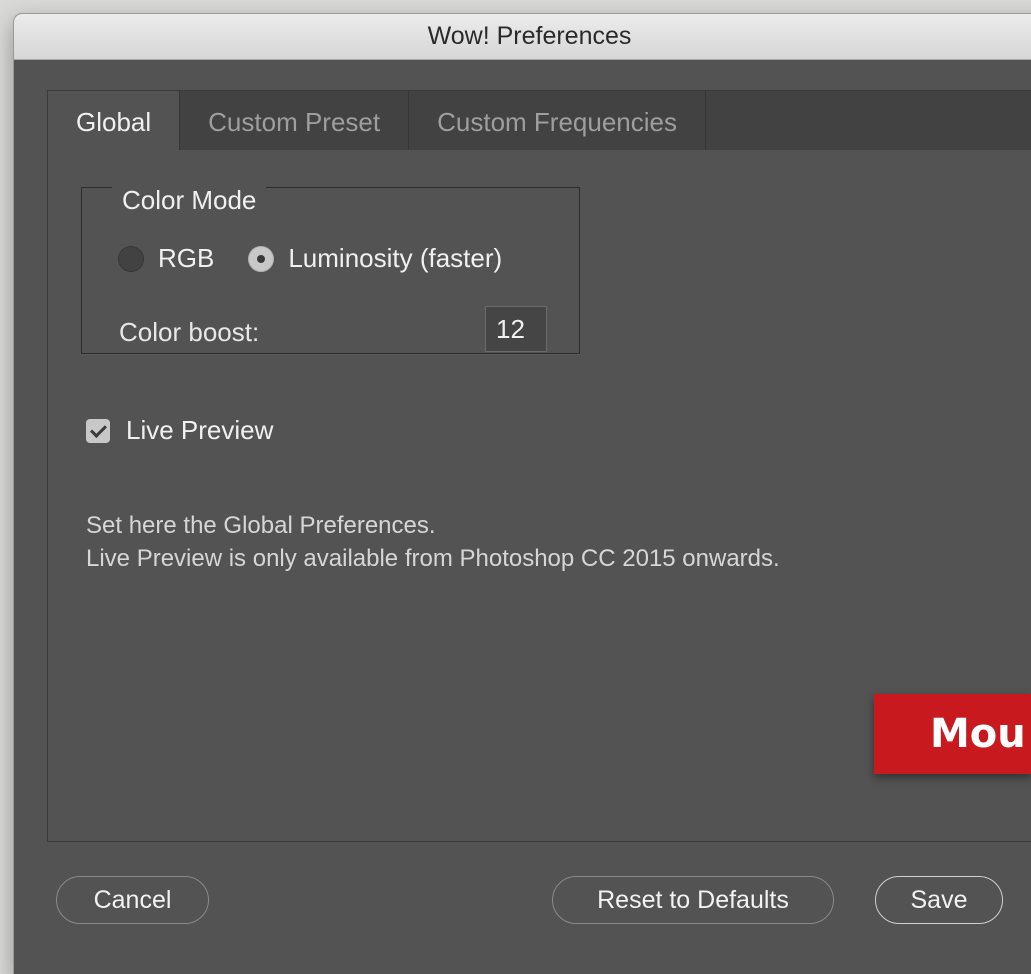 The width and height of the screenshot is (1031, 974). I want to click on info-line-1: Set here the Global Preferences., so click(261, 525).